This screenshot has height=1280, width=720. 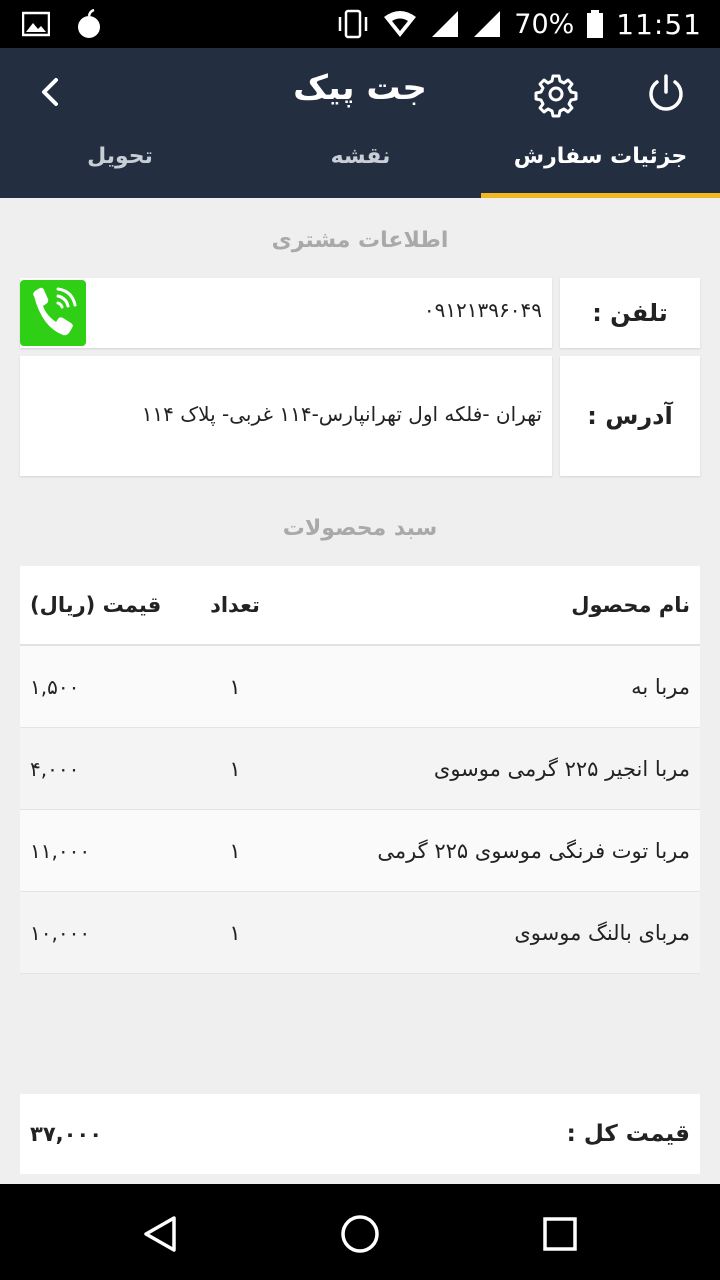 What do you see at coordinates (533, 850) in the screenshot?
I see `product-name: مربا توت فرنگی موسوی ۲۲۵ گرمی` at bounding box center [533, 850].